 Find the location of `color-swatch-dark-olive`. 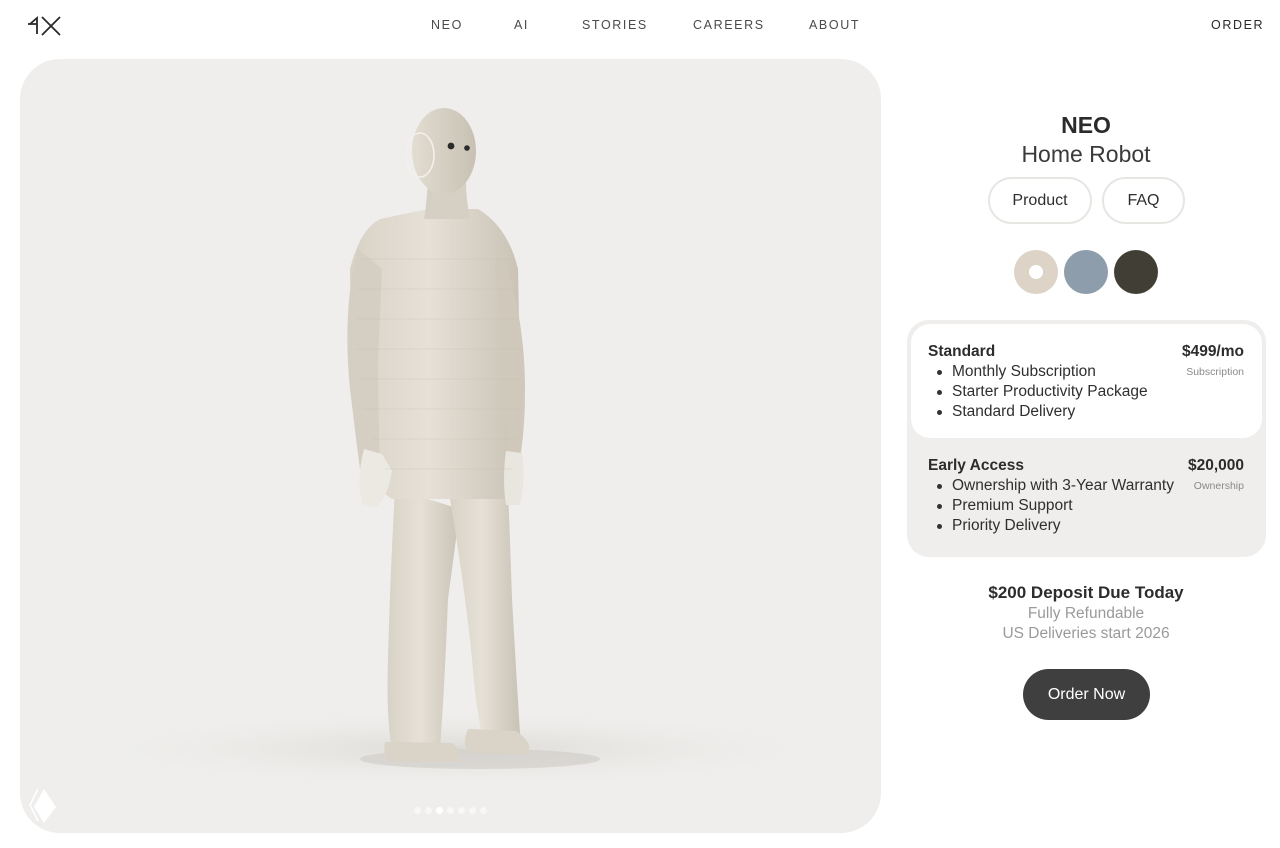

color-swatch-dark-olive is located at coordinates (1136, 272).